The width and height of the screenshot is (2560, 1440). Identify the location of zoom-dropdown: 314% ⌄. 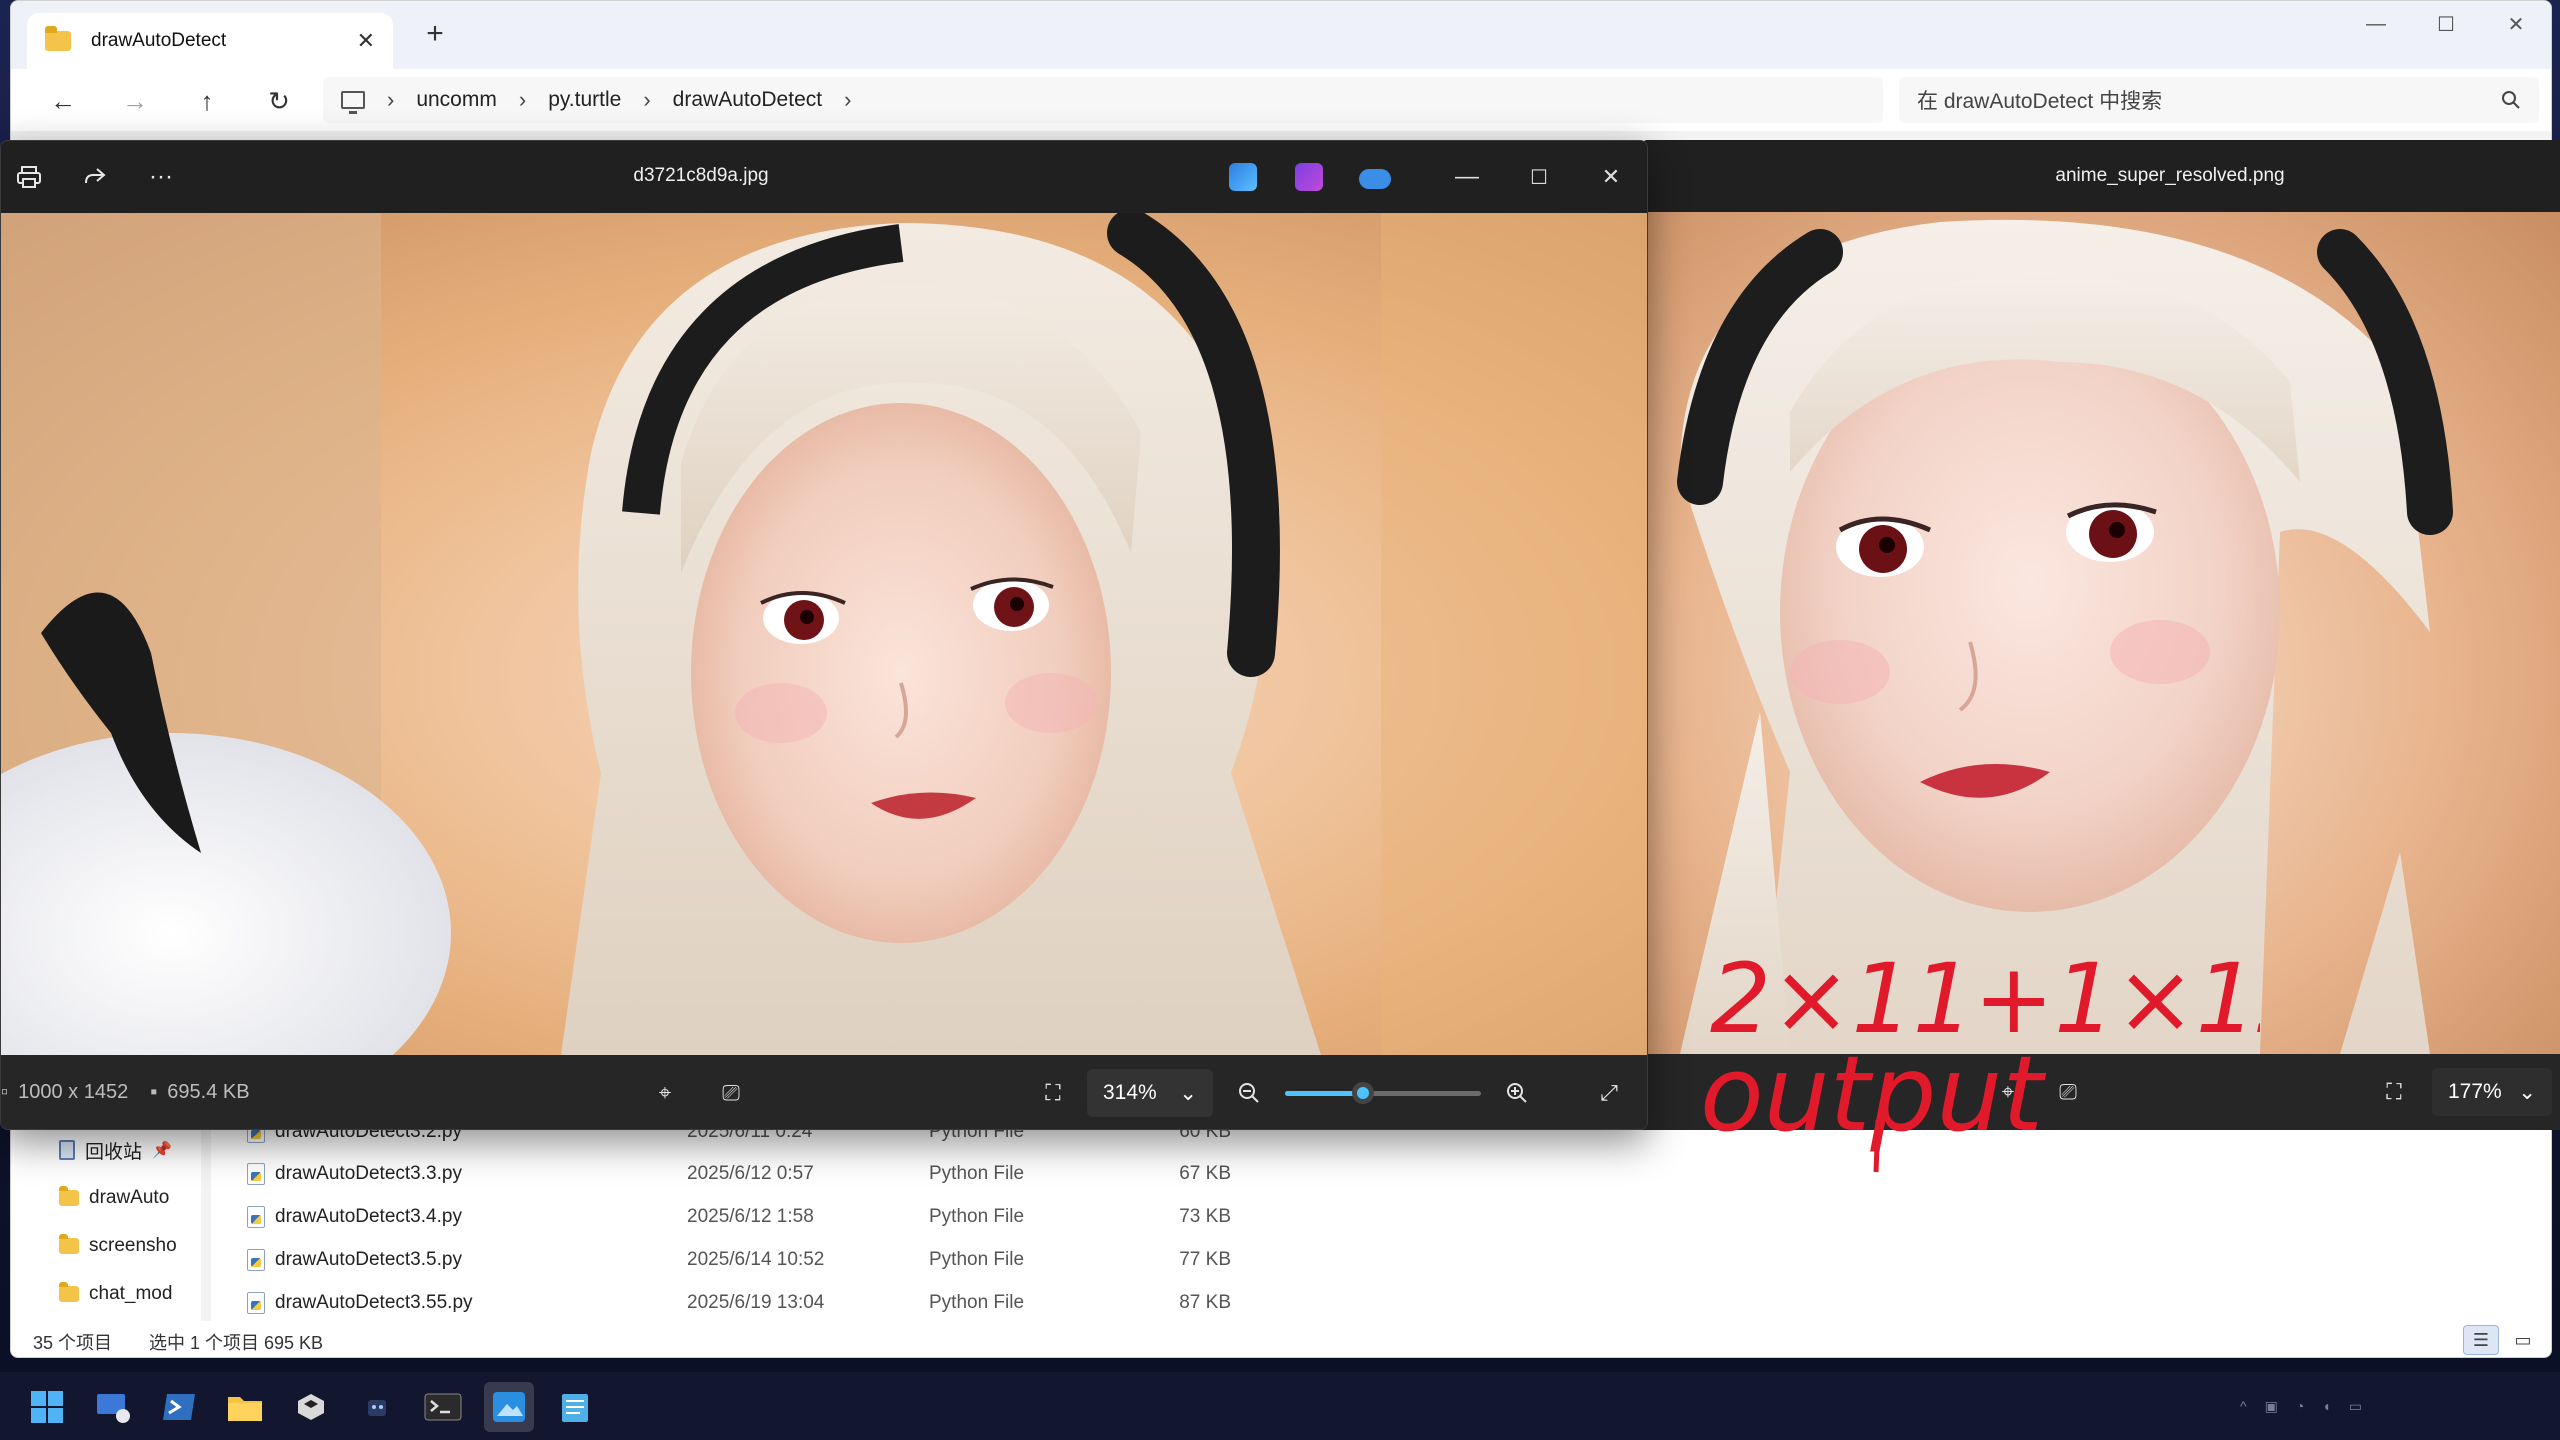
(1150, 1093).